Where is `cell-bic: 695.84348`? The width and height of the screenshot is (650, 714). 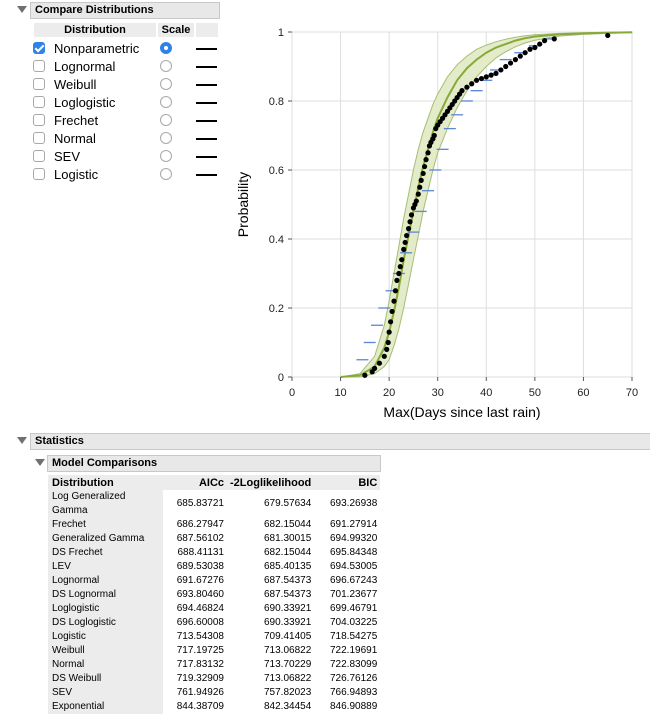
cell-bic: 695.84348 is located at coordinates (354, 552).